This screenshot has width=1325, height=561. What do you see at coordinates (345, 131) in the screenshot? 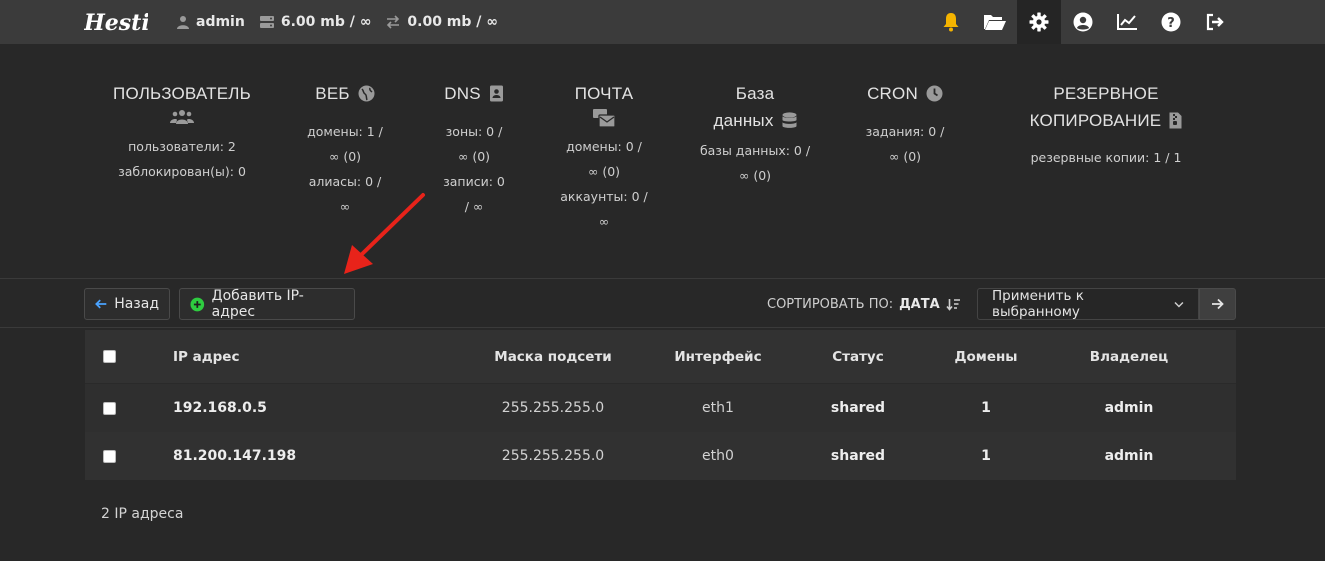
I see `stat-web-line: домены: 1 /` at bounding box center [345, 131].